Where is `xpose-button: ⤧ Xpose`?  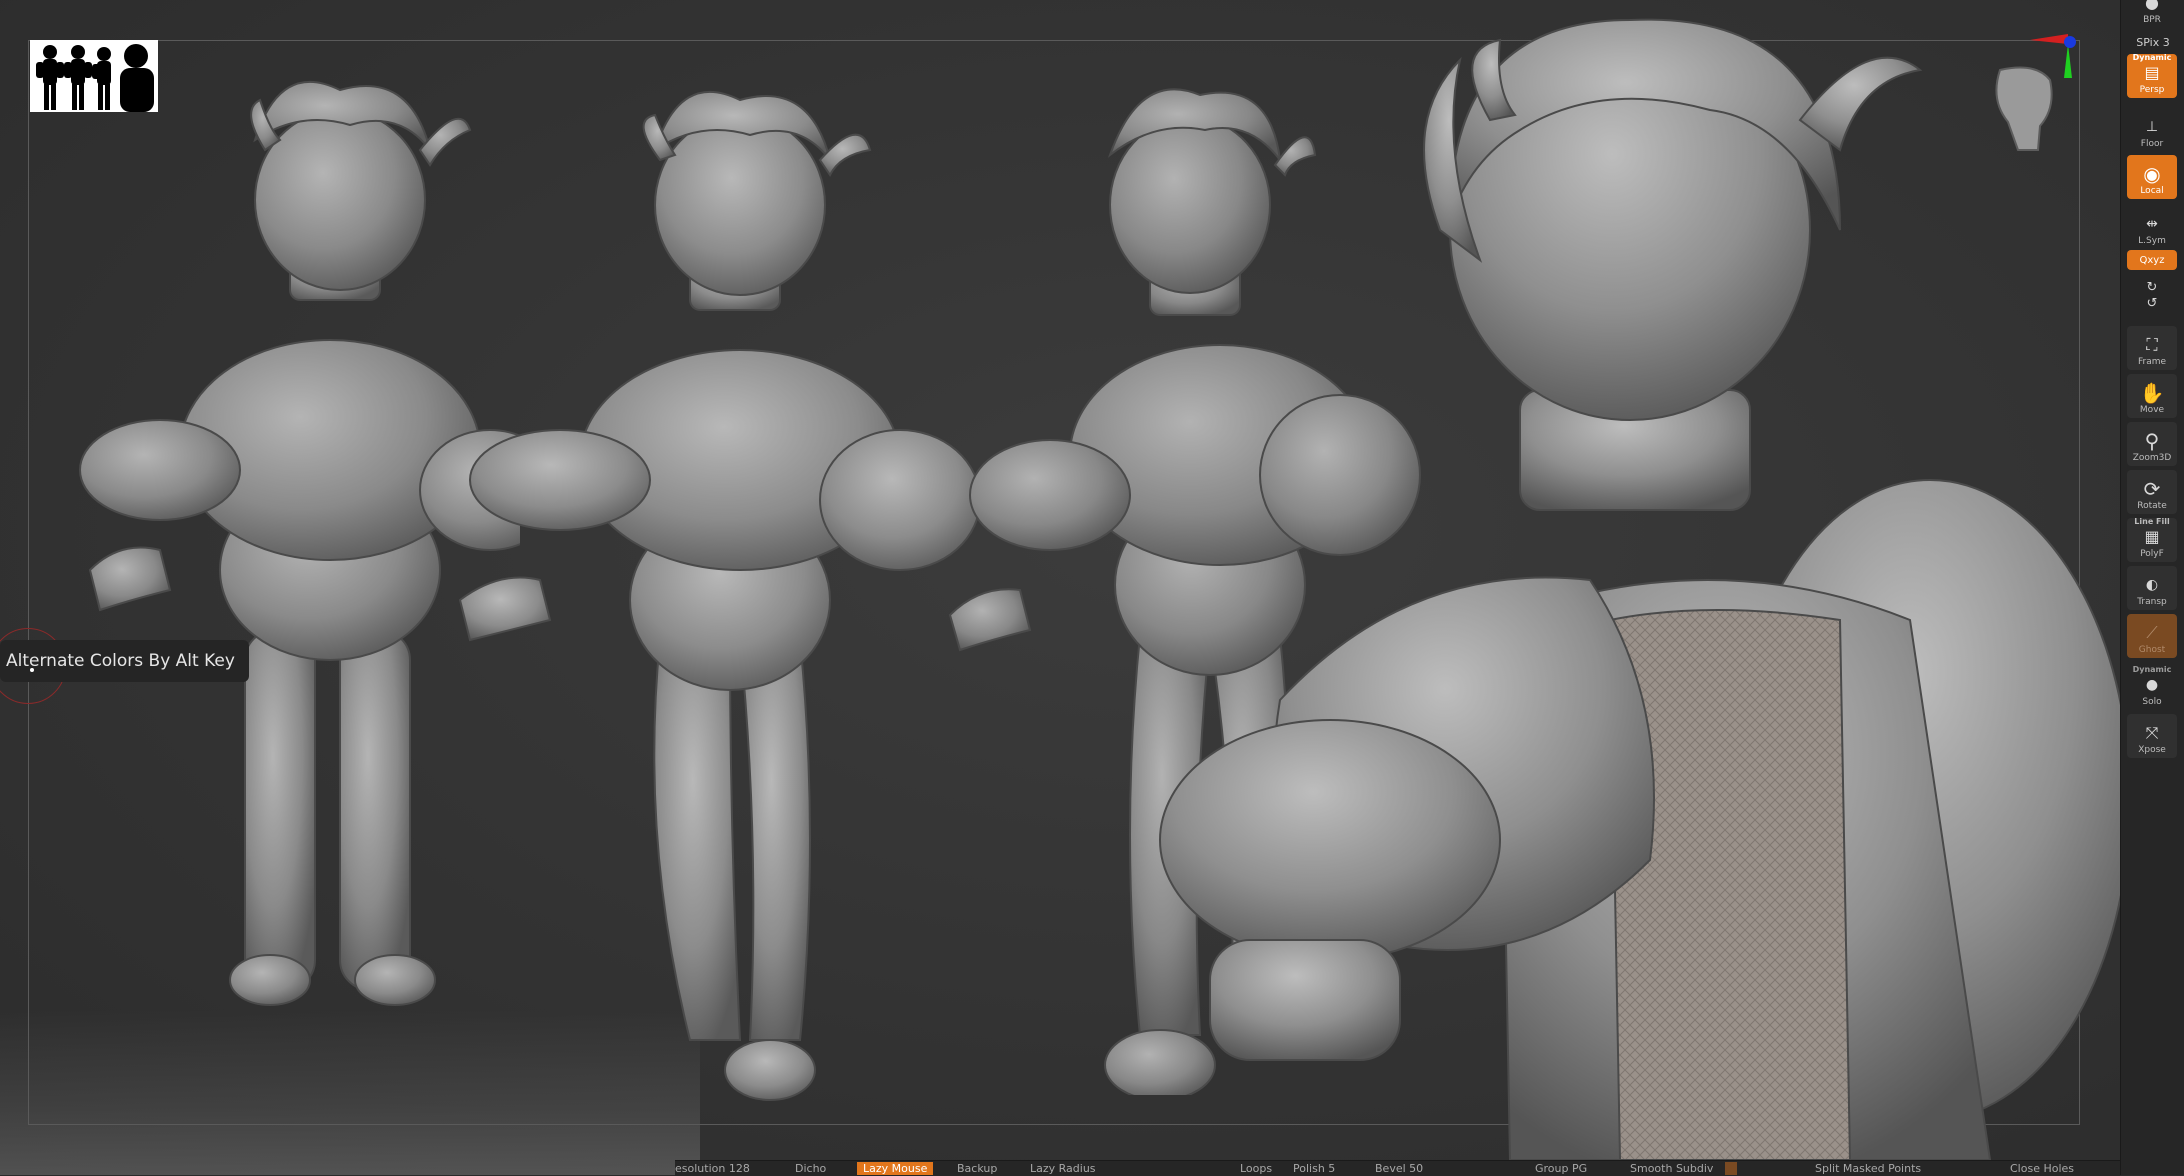 xpose-button: ⤧ Xpose is located at coordinates (2152, 736).